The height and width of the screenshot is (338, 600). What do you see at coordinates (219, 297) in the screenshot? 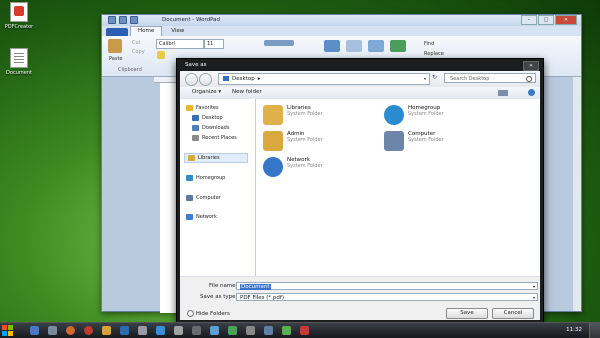
I see `save-type-label: Save as type:` at bounding box center [219, 297].